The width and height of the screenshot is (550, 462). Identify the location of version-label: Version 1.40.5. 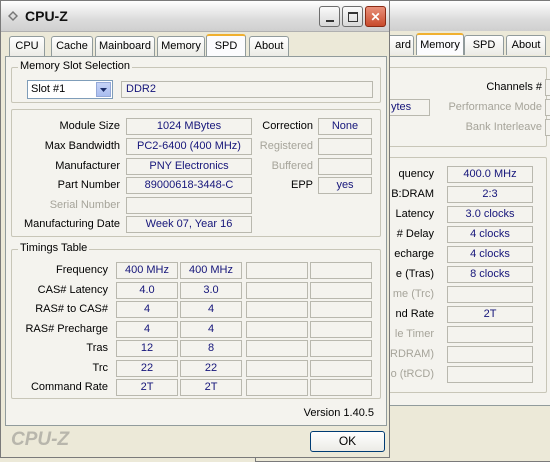
(338, 413).